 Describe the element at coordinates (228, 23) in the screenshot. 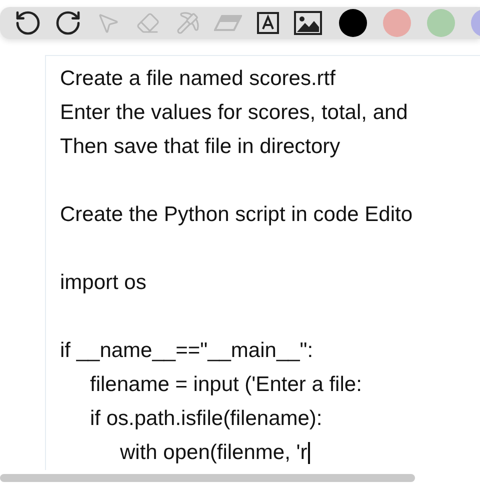

I see `eraser-icon` at that location.